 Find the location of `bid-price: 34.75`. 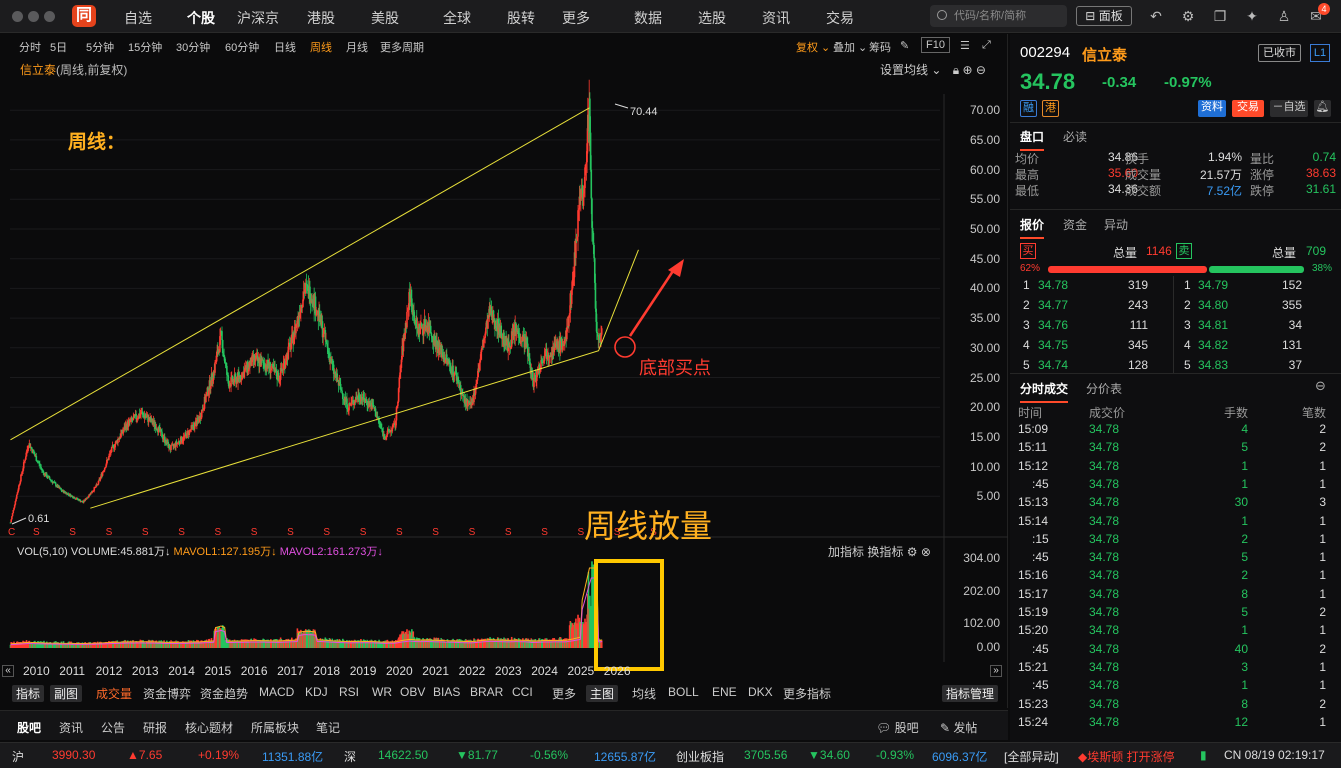

bid-price: 34.75 is located at coordinates (1053, 345).